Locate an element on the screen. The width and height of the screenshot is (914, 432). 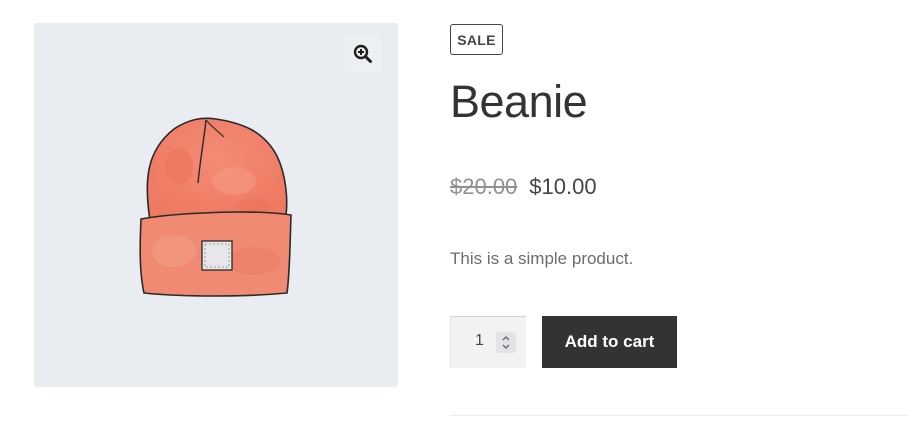
quantity-stepper is located at coordinates (506, 342).